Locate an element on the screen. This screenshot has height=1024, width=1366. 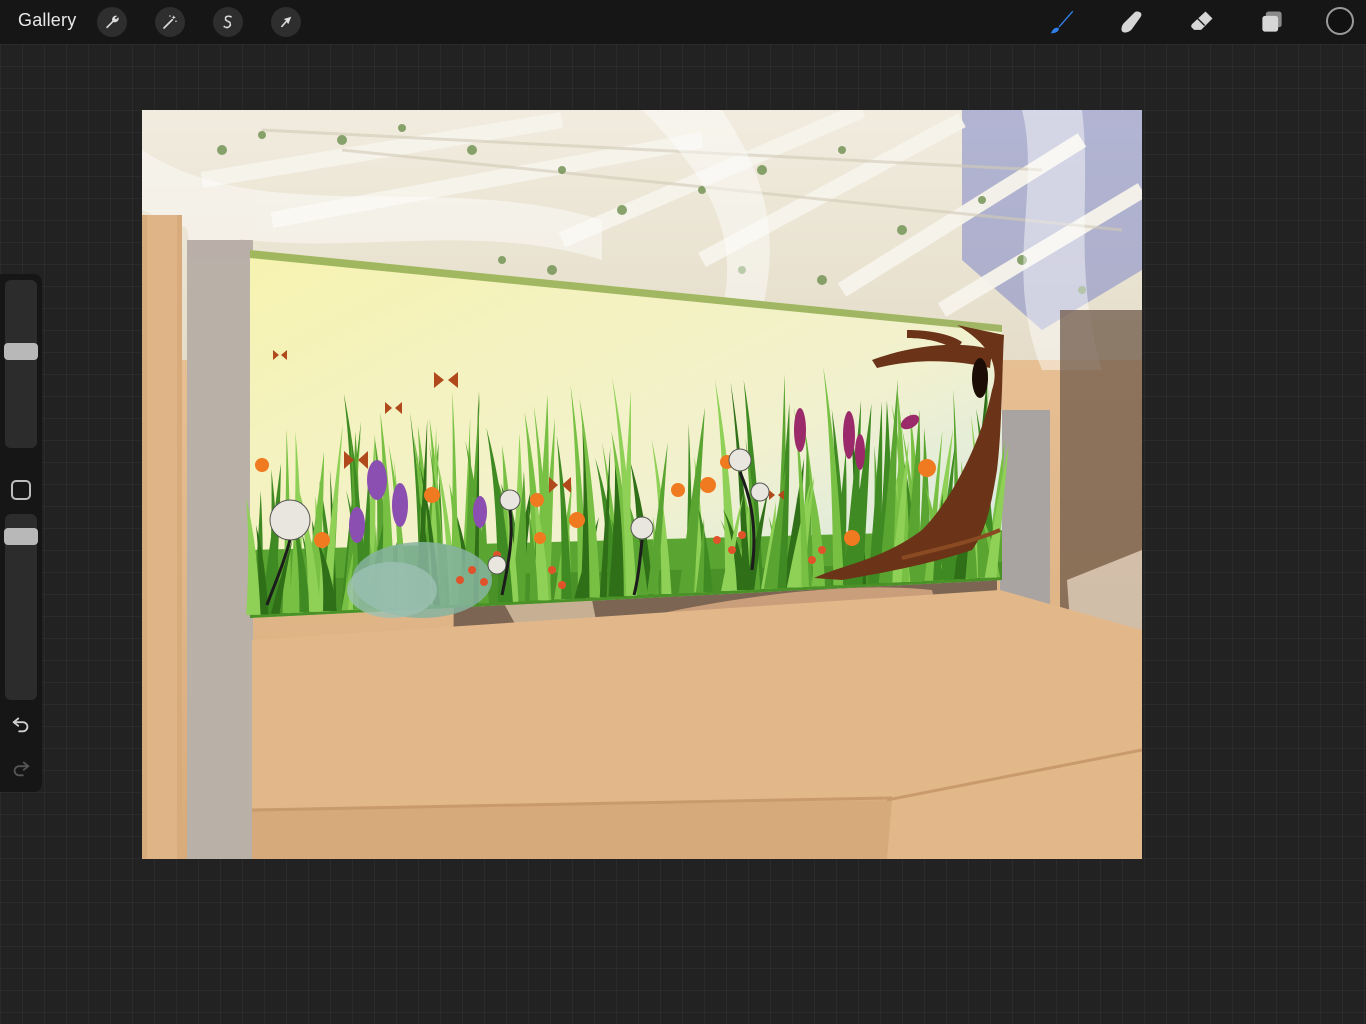
redo-icon is located at coordinates (21, 769).